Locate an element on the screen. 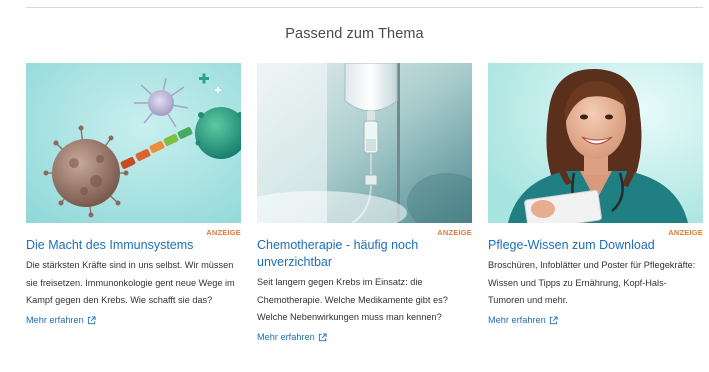  section-title: Passend zum Thema is located at coordinates (354, 34).